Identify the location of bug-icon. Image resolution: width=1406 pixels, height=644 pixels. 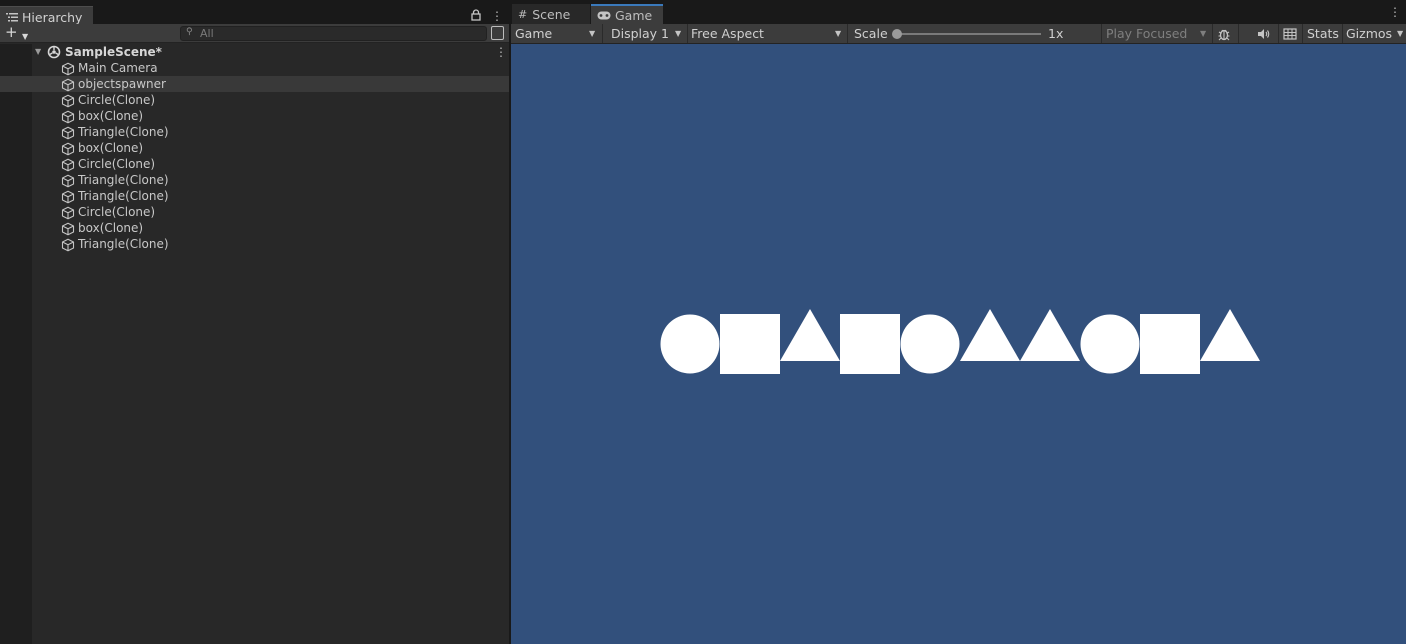
(1224, 34).